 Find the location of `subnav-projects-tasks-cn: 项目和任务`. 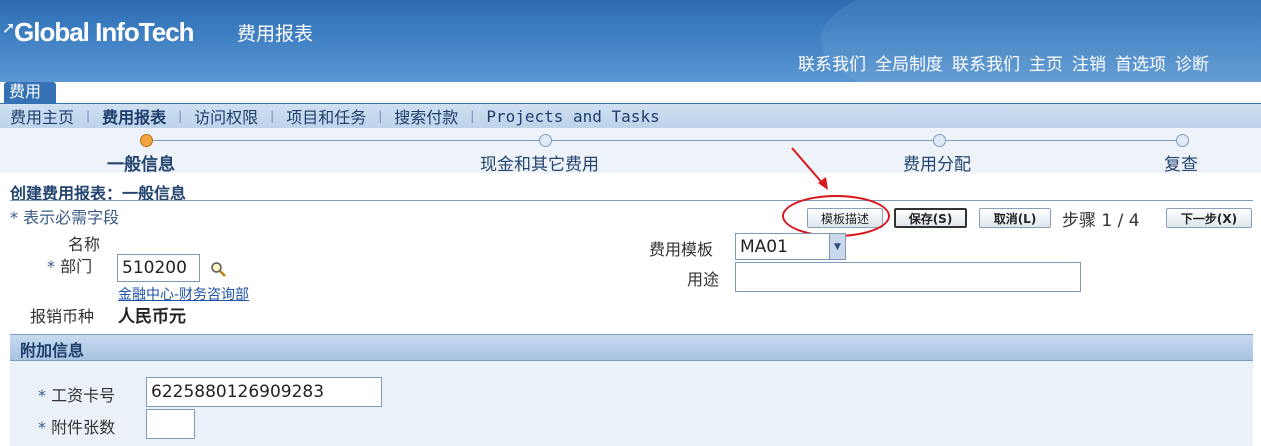

subnav-projects-tasks-cn: 项目和任务 is located at coordinates (326, 116).